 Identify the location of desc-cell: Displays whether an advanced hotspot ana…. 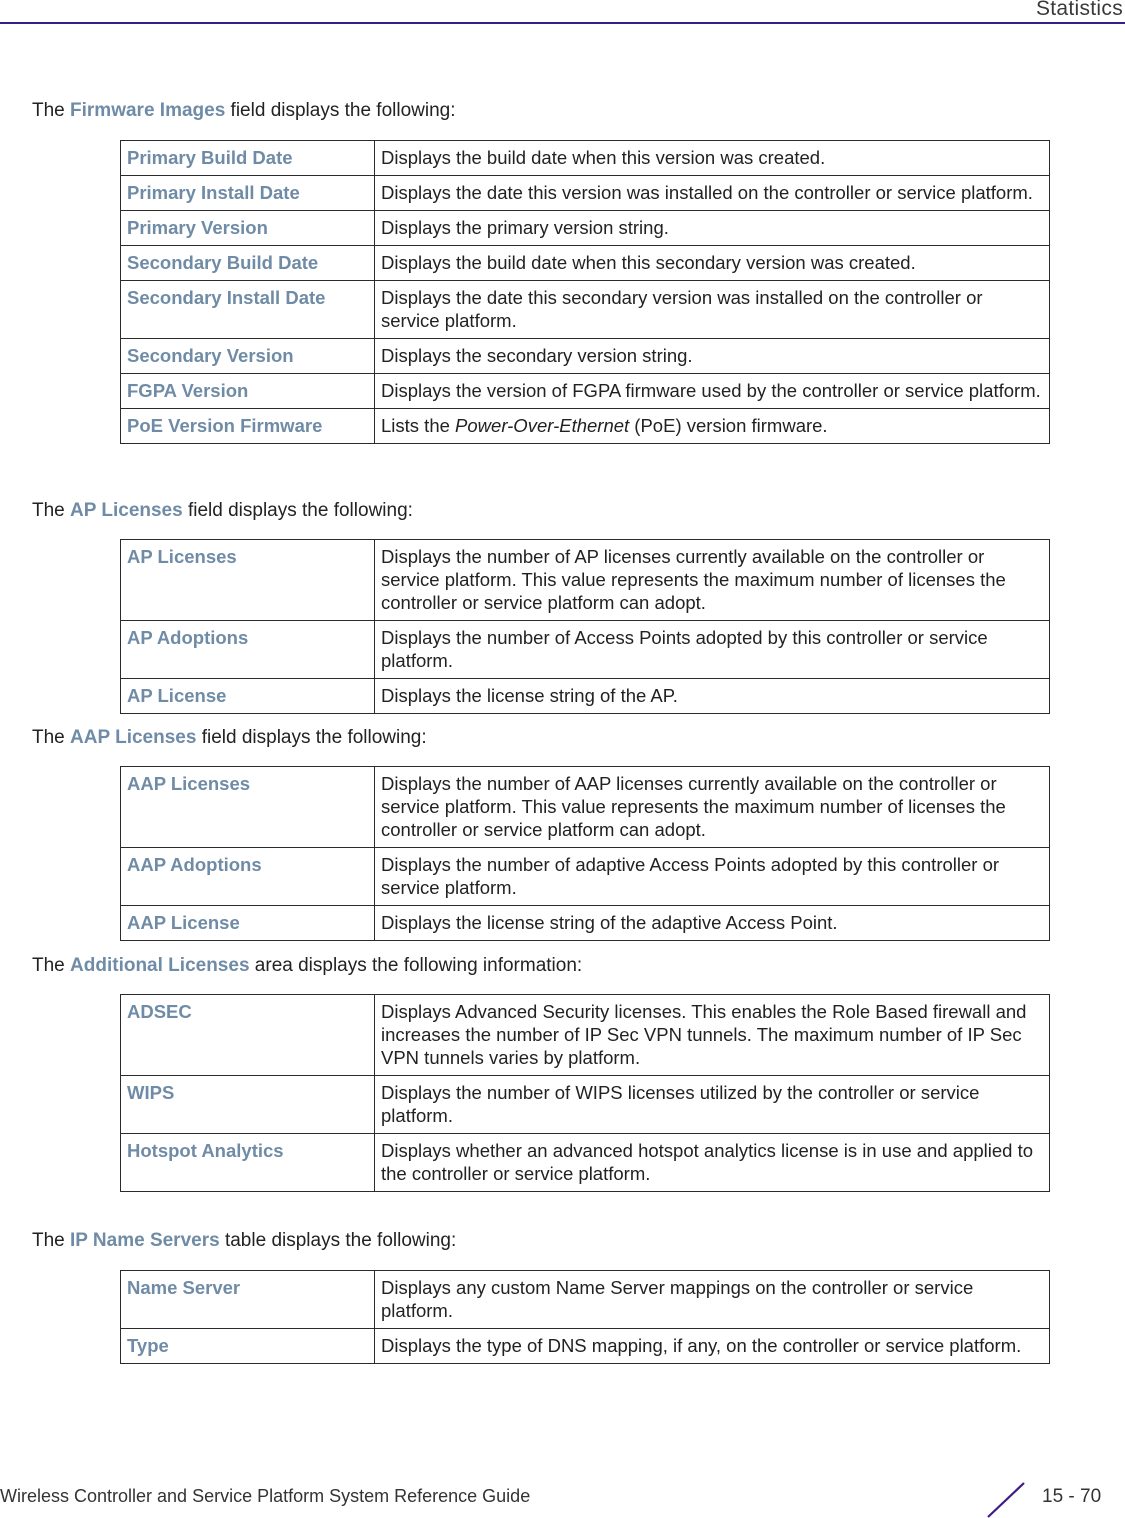
(712, 1162).